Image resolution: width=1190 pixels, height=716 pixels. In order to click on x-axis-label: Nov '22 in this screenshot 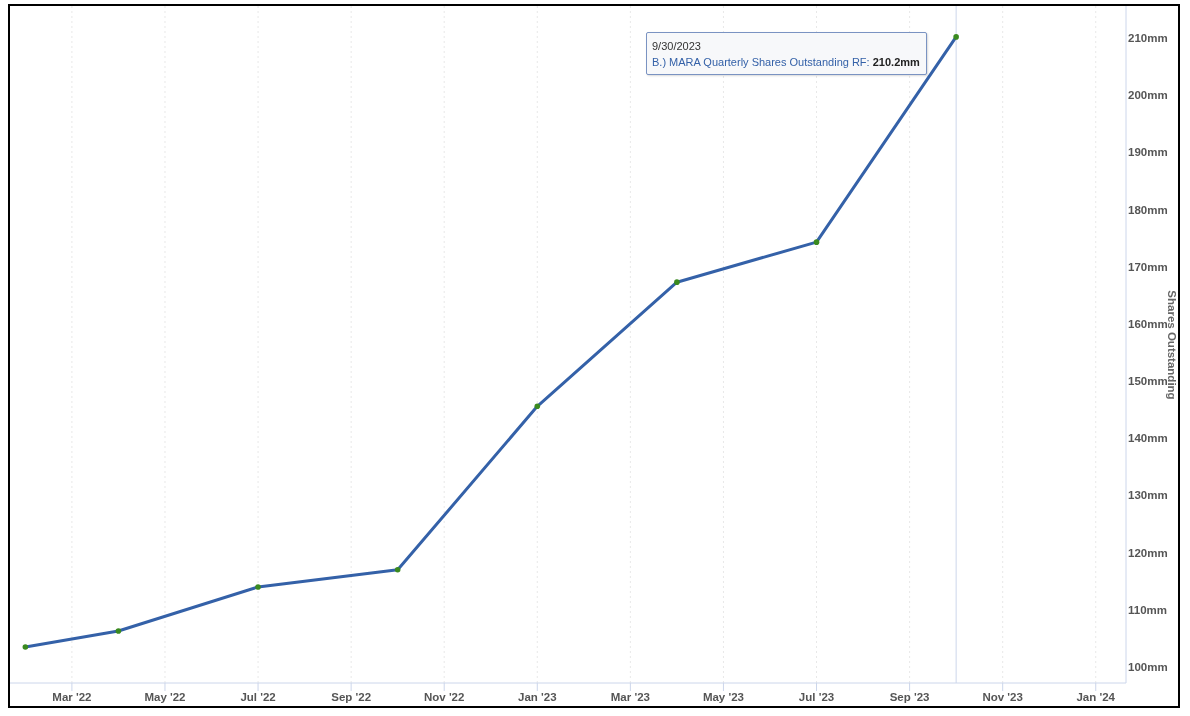, I will do `click(444, 697)`.